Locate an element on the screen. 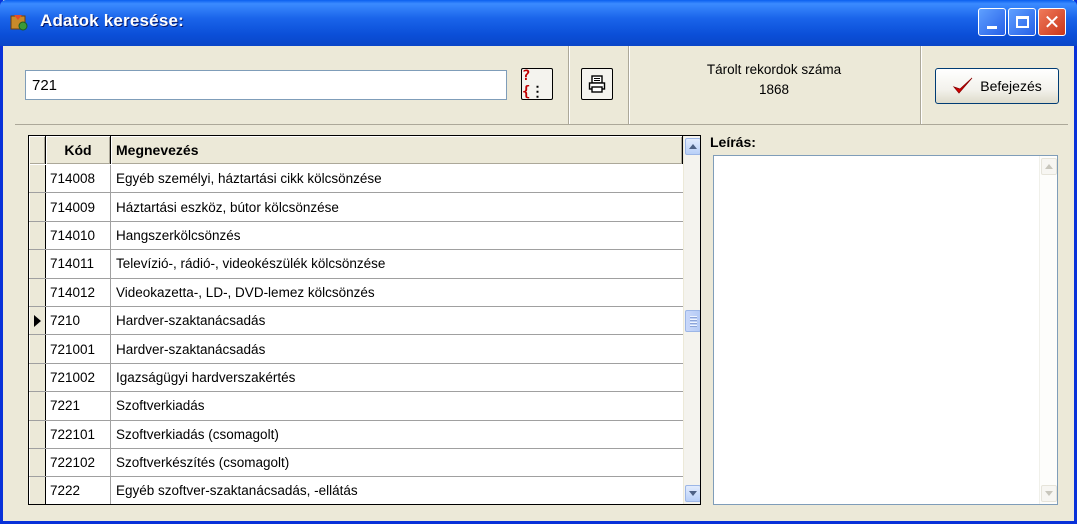 This screenshot has width=1077, height=524. print-button is located at coordinates (597, 84).